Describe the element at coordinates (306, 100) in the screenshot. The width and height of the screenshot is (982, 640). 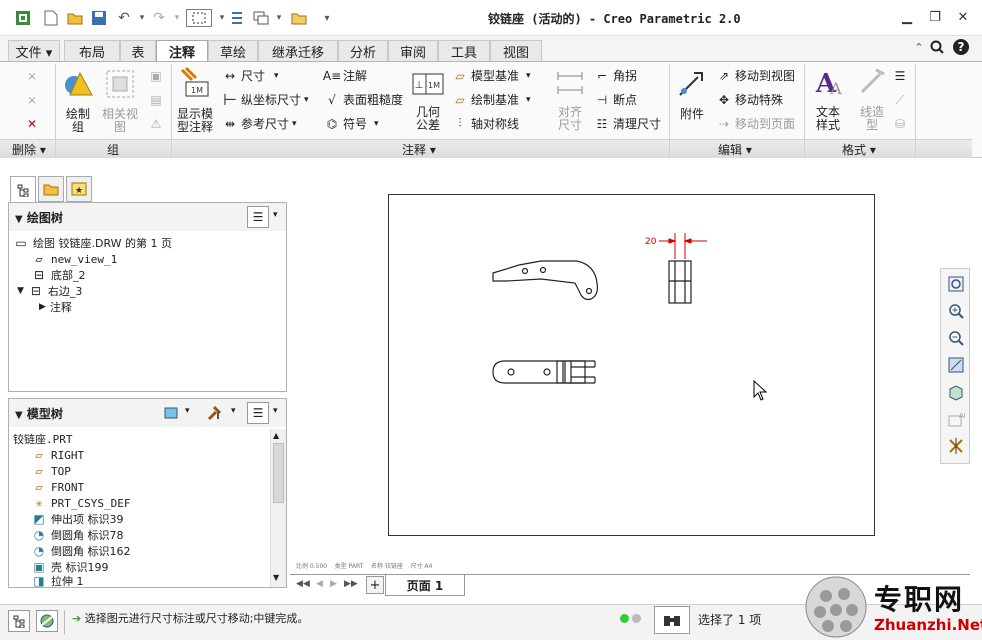
I see `ordinate-dropdown-icon: ▾` at that location.